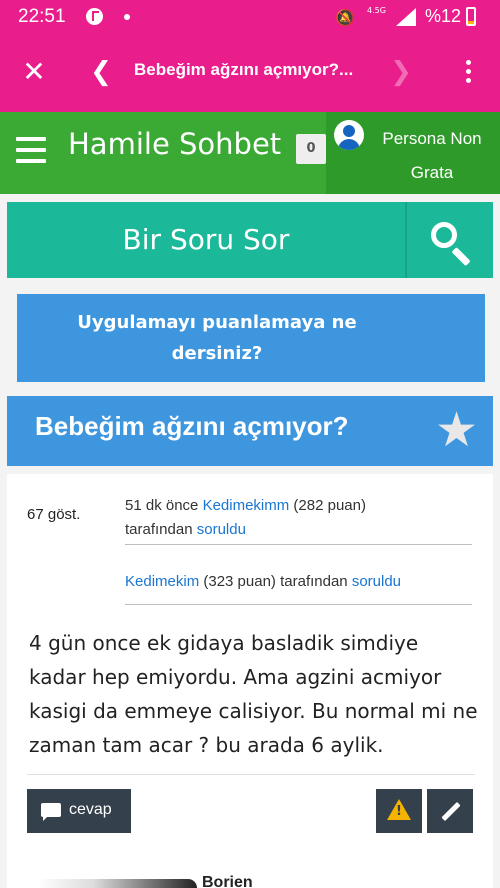 This screenshot has height=888, width=500. What do you see at coordinates (311, 149) in the screenshot?
I see `notification-count-badge: 0` at bounding box center [311, 149].